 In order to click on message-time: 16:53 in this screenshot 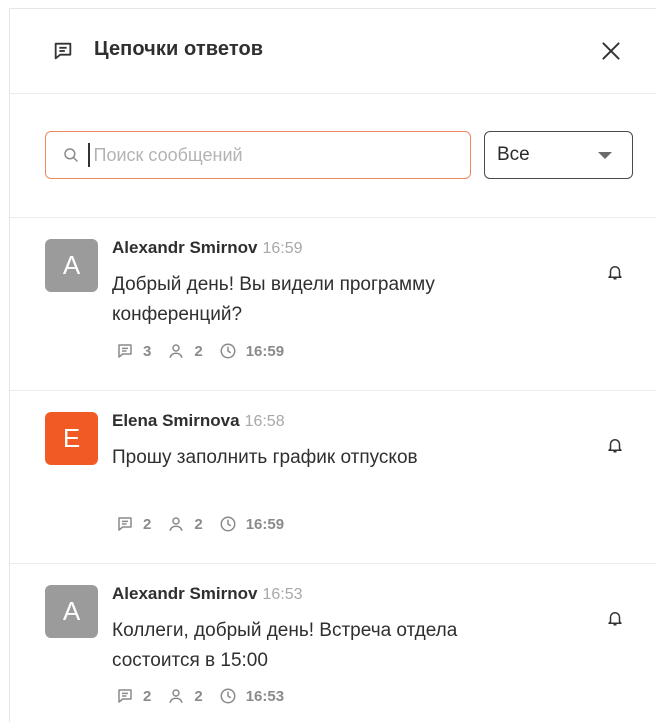, I will do `click(282, 594)`.